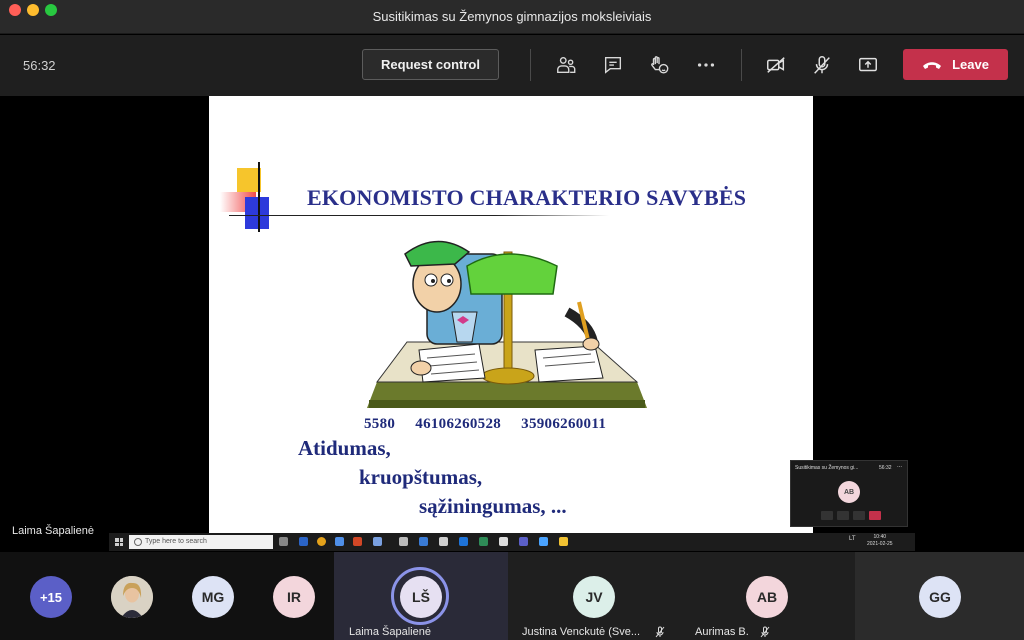  I want to click on slide-decoration-line, so click(259, 197).